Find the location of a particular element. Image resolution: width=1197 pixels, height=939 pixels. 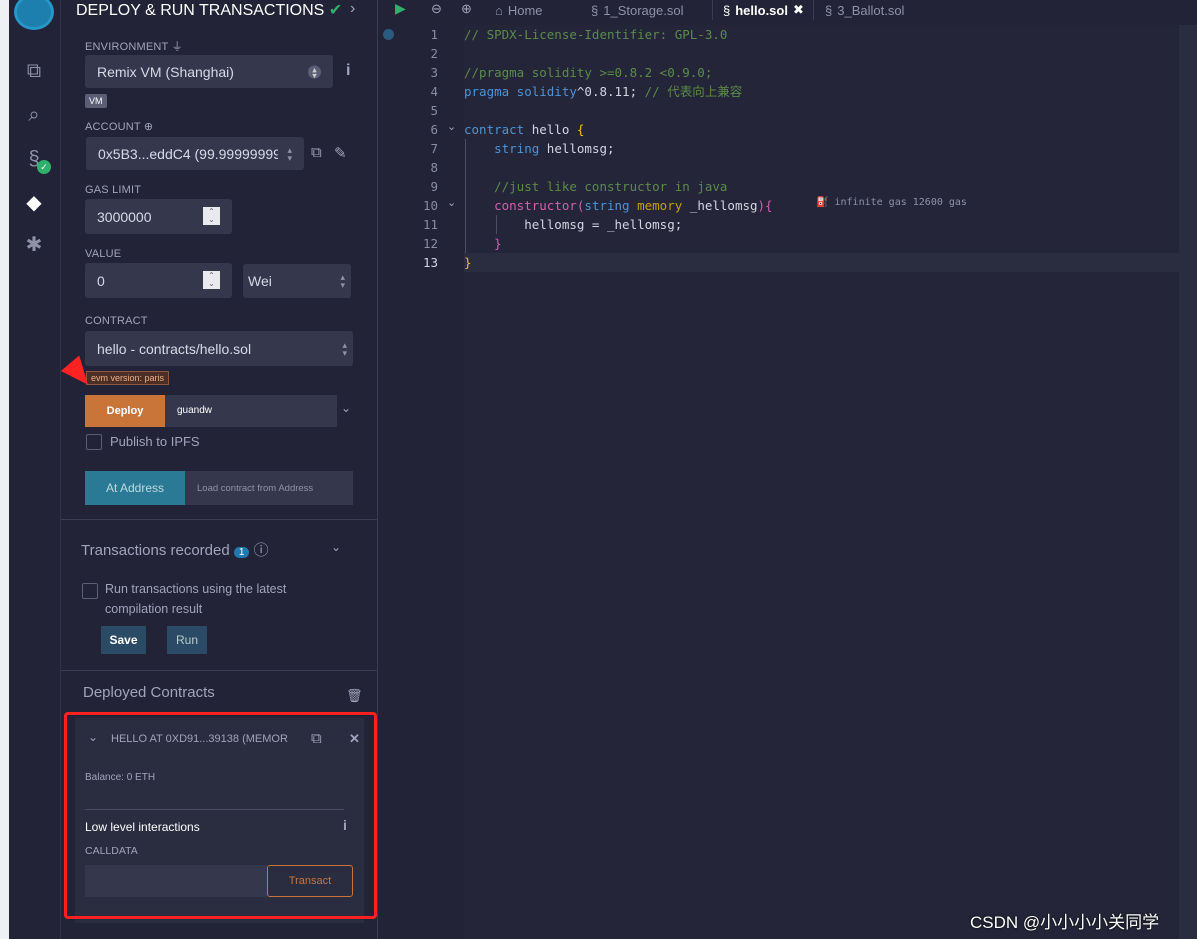

code-line: } is located at coordinates (468, 262).